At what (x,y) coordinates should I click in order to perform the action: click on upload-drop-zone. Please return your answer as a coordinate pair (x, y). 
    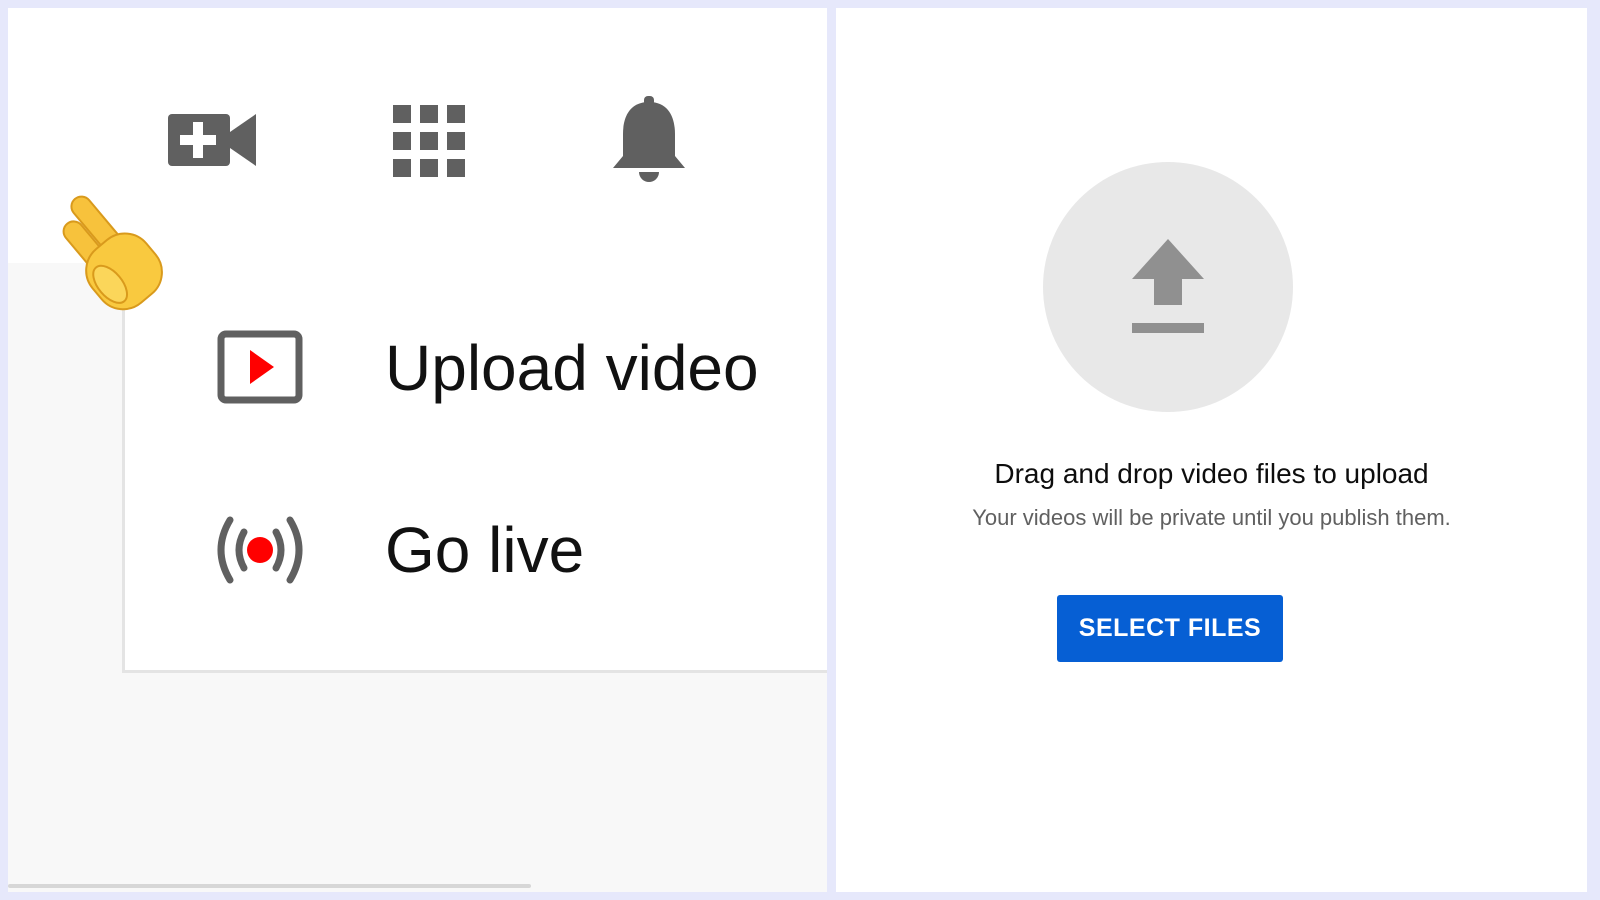
    Looking at the image, I should click on (1168, 287).